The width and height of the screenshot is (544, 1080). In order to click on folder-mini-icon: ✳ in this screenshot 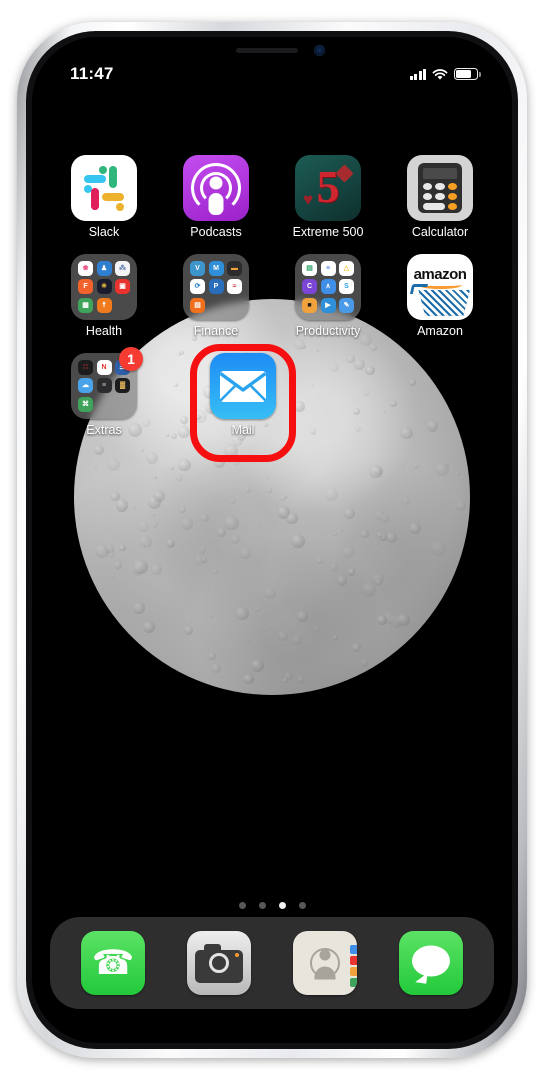, I will do `click(104, 287)`.